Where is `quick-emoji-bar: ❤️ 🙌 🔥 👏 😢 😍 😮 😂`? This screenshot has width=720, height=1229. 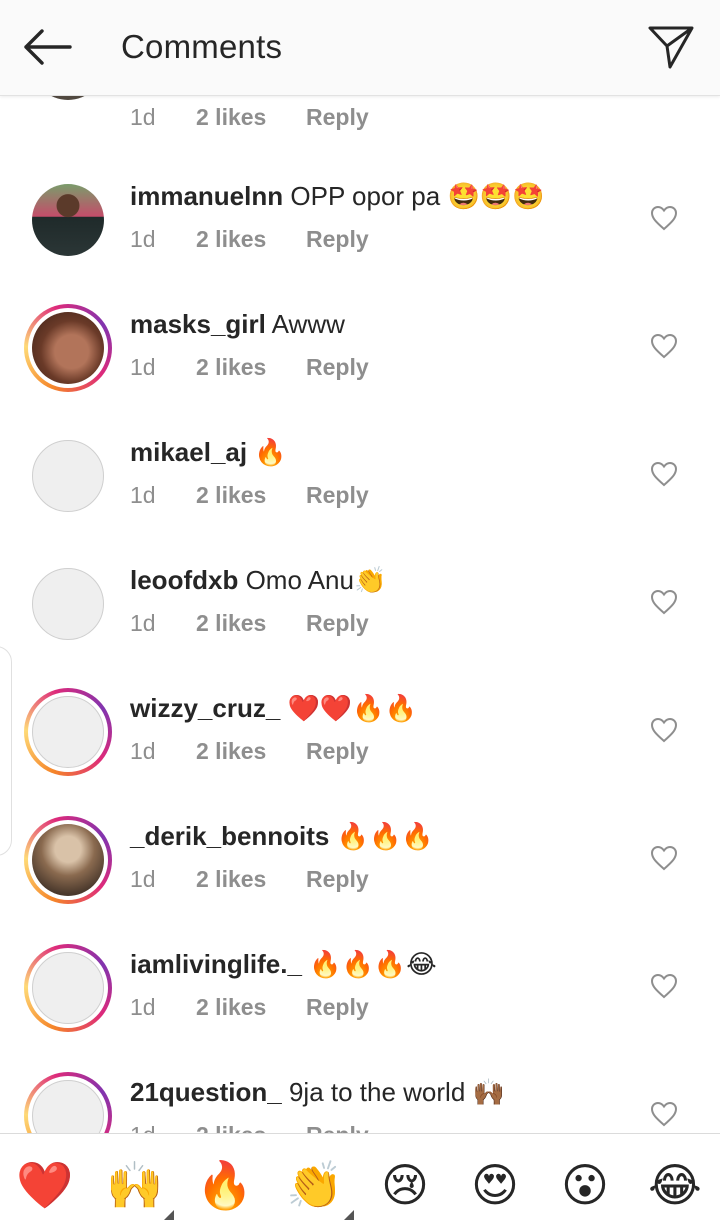
quick-emoji-bar: ❤️ 🙌 🔥 👏 😢 😍 😮 😂 is located at coordinates (360, 1181).